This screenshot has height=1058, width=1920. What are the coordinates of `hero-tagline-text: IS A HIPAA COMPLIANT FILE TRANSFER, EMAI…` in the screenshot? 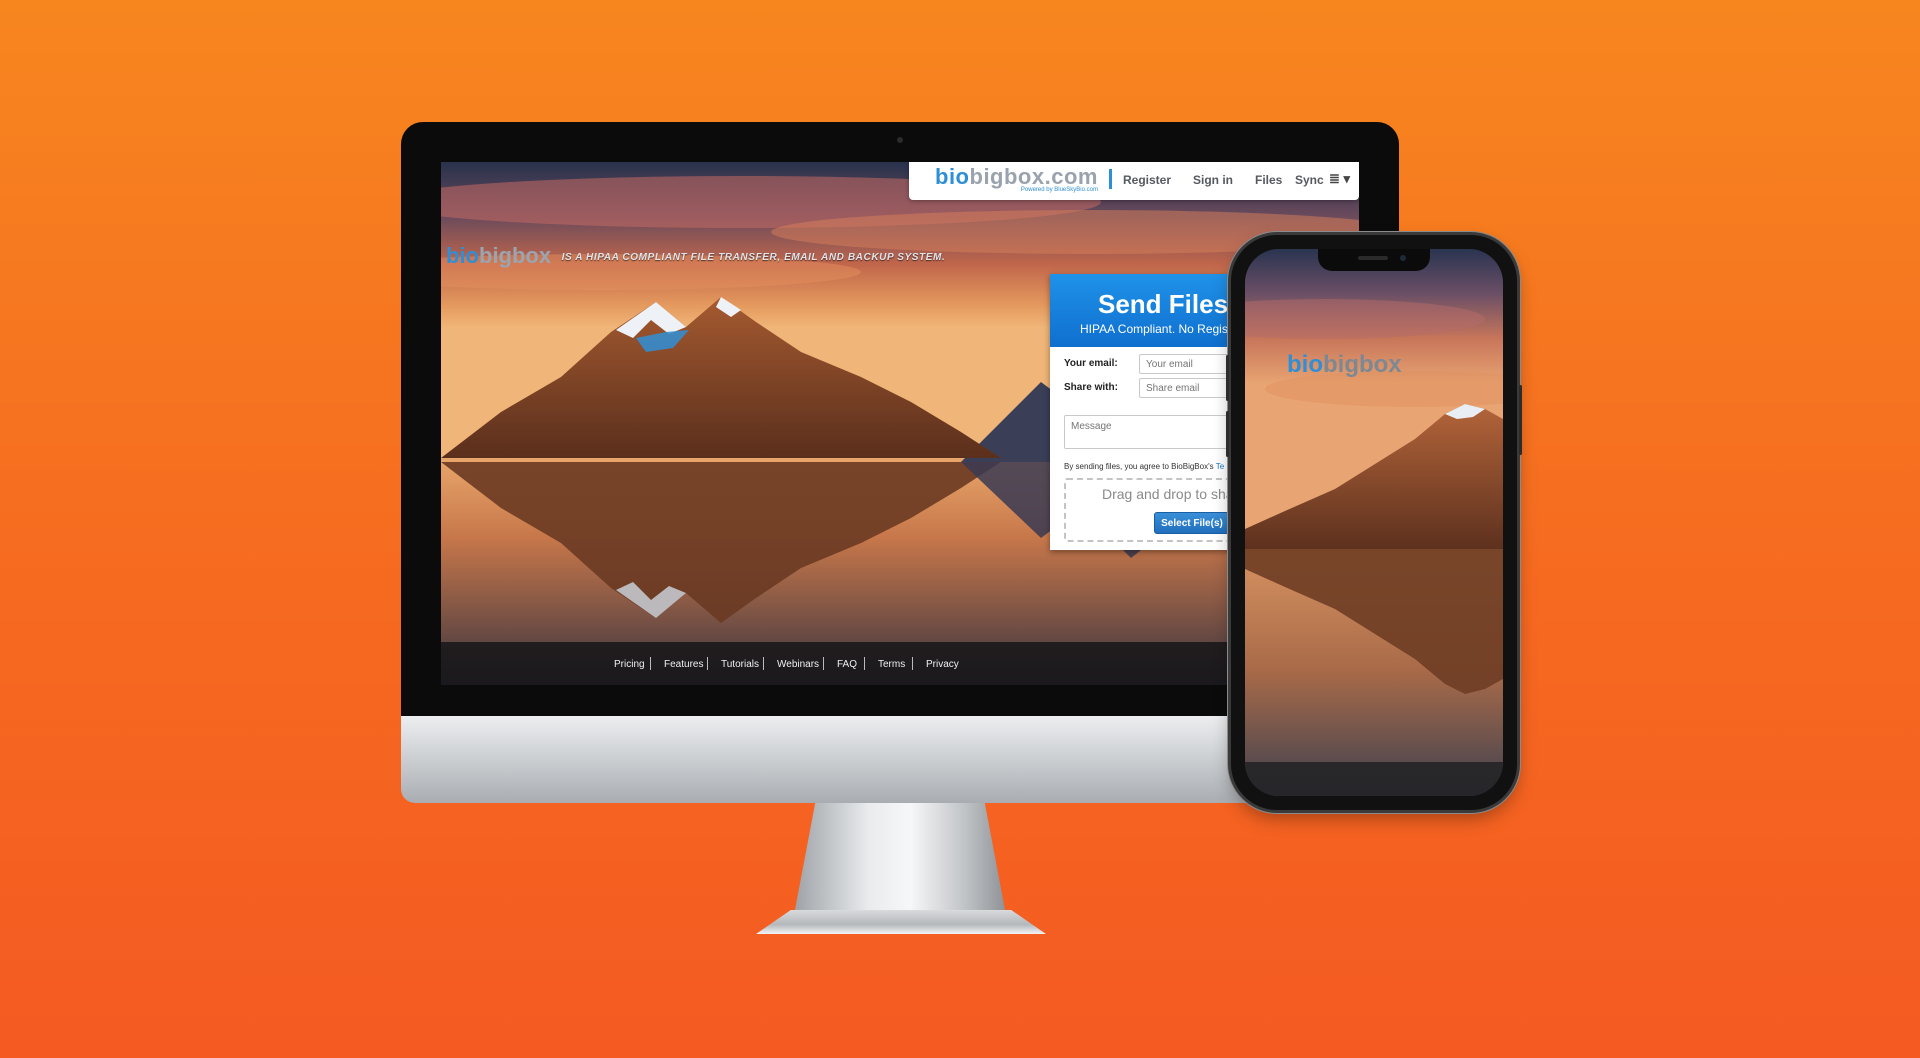 It's located at (753, 257).